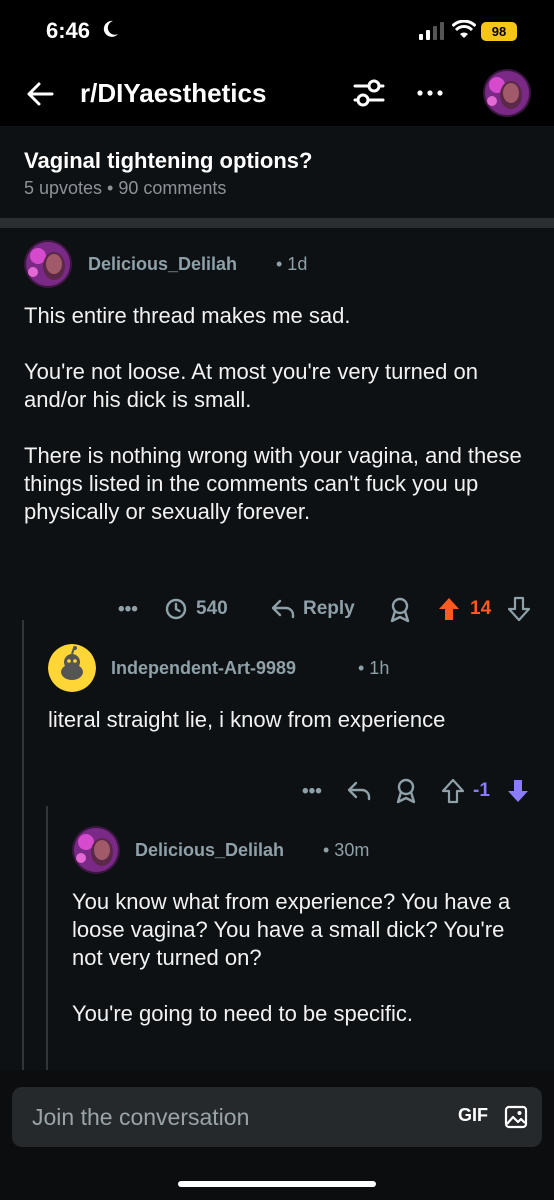 The width and height of the screenshot is (554, 1200). What do you see at coordinates (173, 93) in the screenshot?
I see `subreddit-name: r/DIYaesthetics` at bounding box center [173, 93].